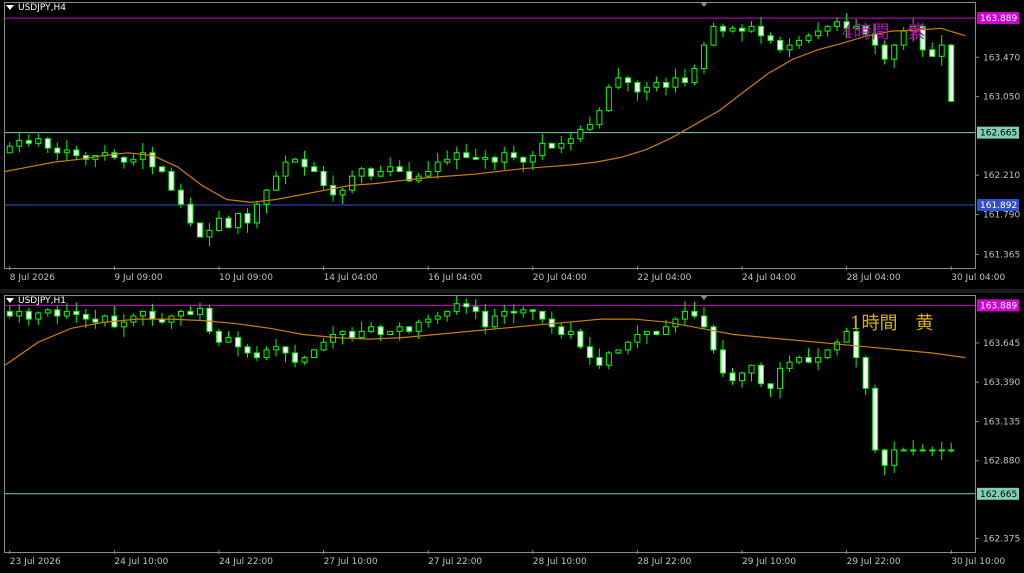  What do you see at coordinates (42, 301) in the screenshot?
I see `h1-title-text: USDJPY,H1` at bounding box center [42, 301].